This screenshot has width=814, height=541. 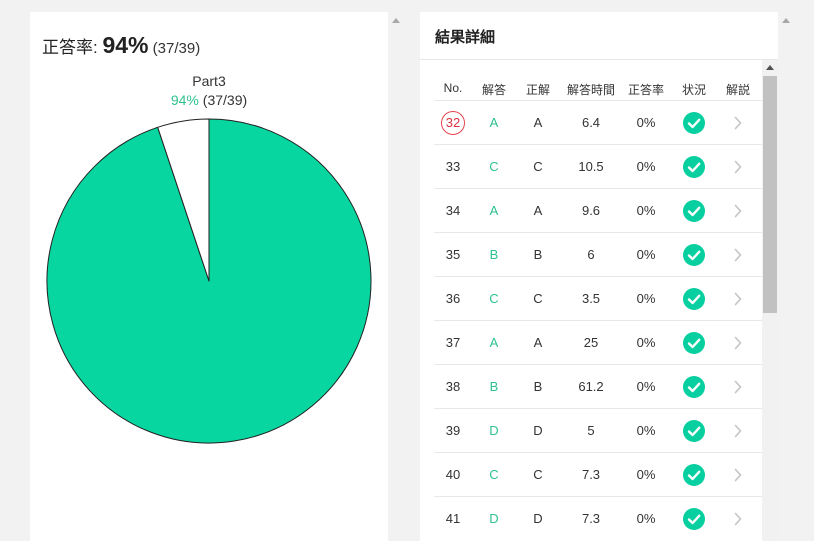 What do you see at coordinates (538, 90) in the screenshot?
I see `header-correct: 正解` at bounding box center [538, 90].